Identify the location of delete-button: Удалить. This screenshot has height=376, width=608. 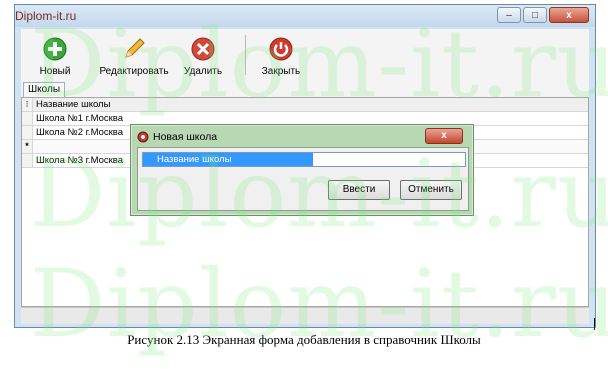
(203, 57).